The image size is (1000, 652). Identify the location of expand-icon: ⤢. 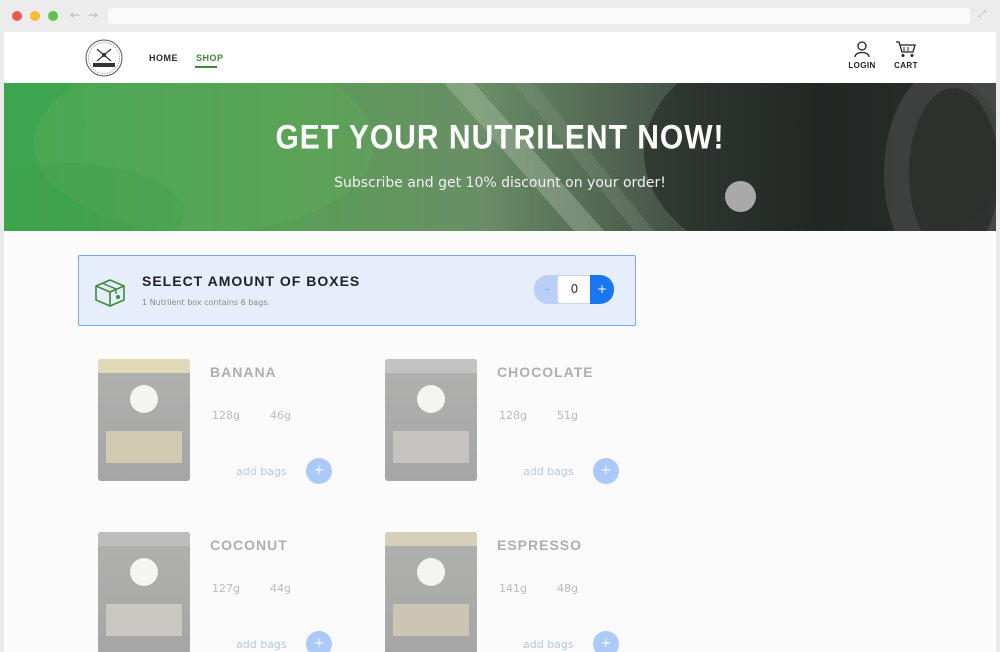
(984, 15).